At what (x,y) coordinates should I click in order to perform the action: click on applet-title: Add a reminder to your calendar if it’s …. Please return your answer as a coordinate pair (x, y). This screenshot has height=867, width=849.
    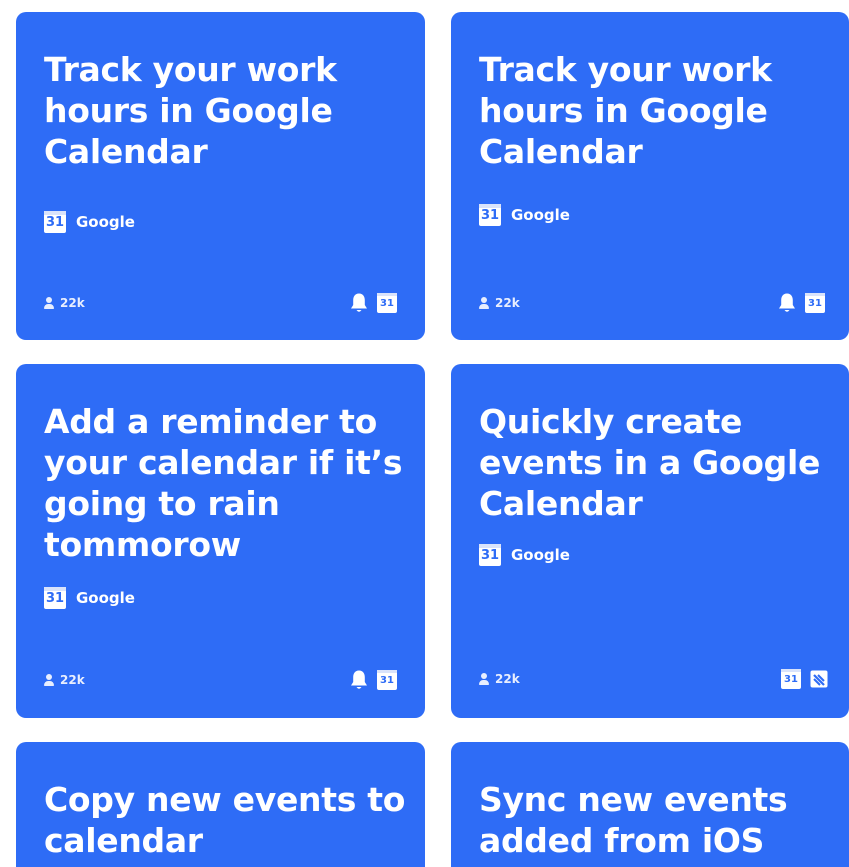
    Looking at the image, I should click on (223, 483).